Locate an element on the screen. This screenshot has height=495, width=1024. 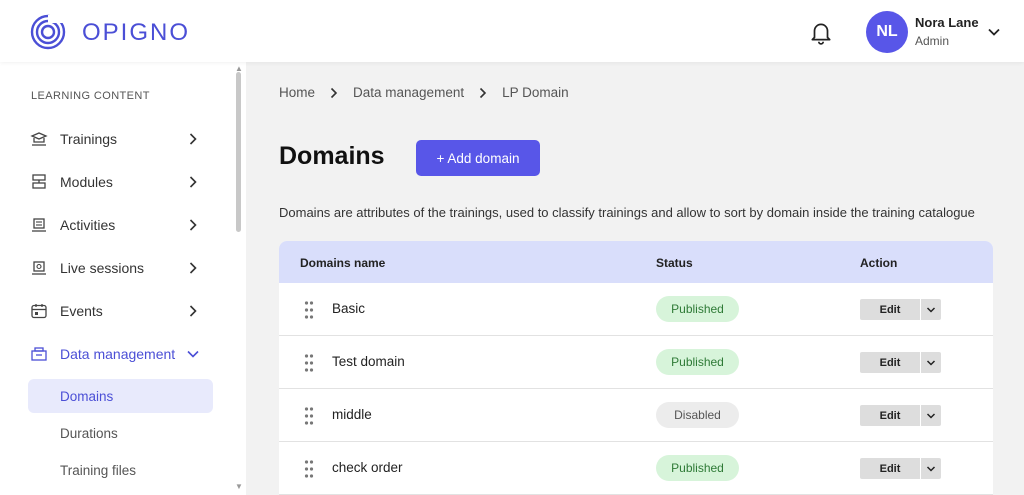
table-header: Domains name Status Action is located at coordinates (636, 262).